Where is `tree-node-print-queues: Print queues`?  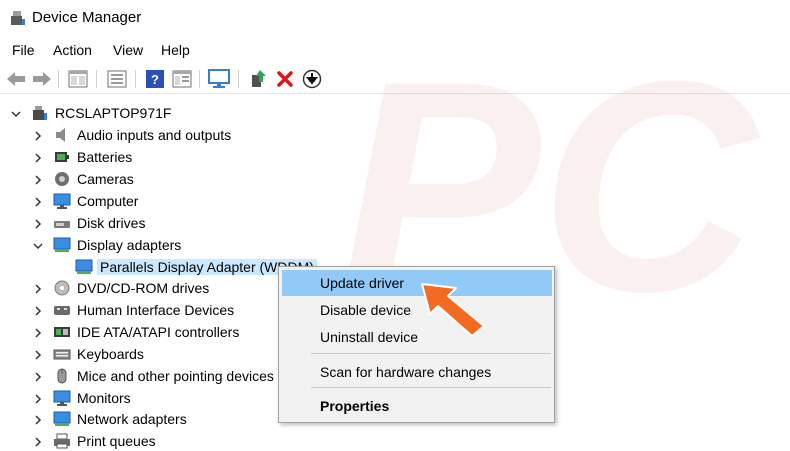
tree-node-print-queues: Print queues is located at coordinates (395, 440).